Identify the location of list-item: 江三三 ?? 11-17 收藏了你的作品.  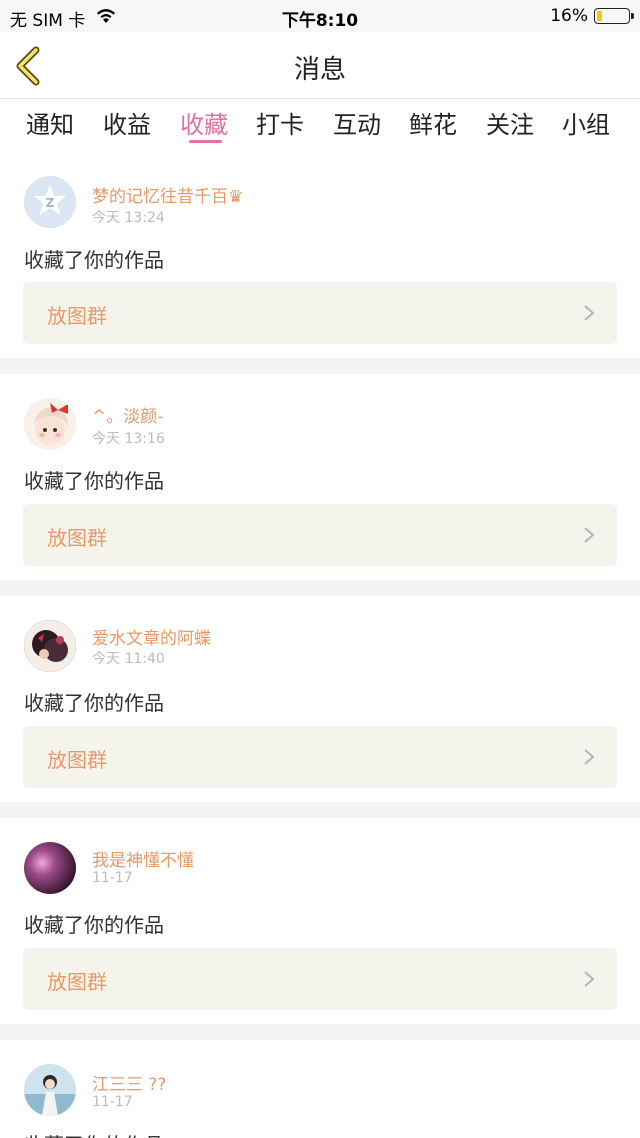
(320, 1089).